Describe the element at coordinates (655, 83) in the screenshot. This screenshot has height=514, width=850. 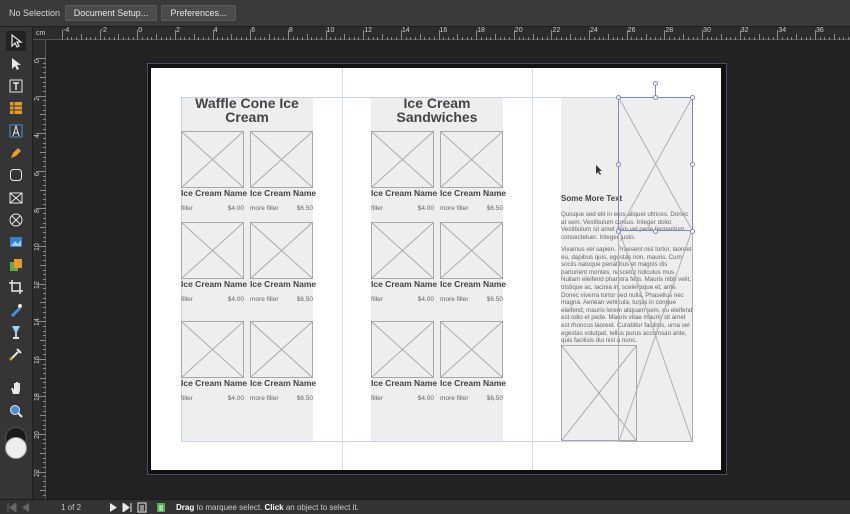
I see `rotation-handle` at that location.